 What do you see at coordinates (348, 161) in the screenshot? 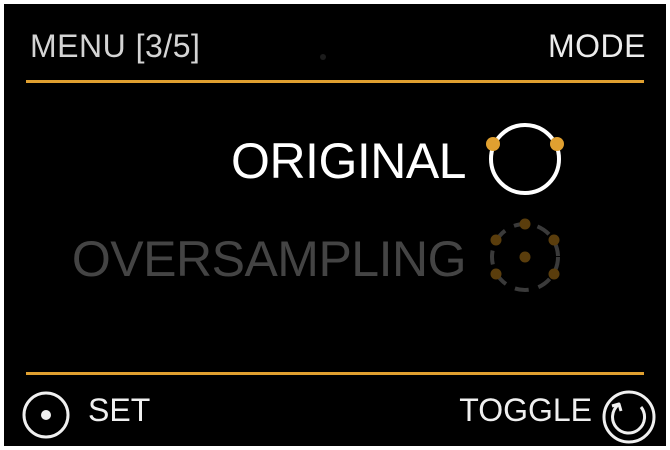
I see `option-original: ORIGINAL` at bounding box center [348, 161].